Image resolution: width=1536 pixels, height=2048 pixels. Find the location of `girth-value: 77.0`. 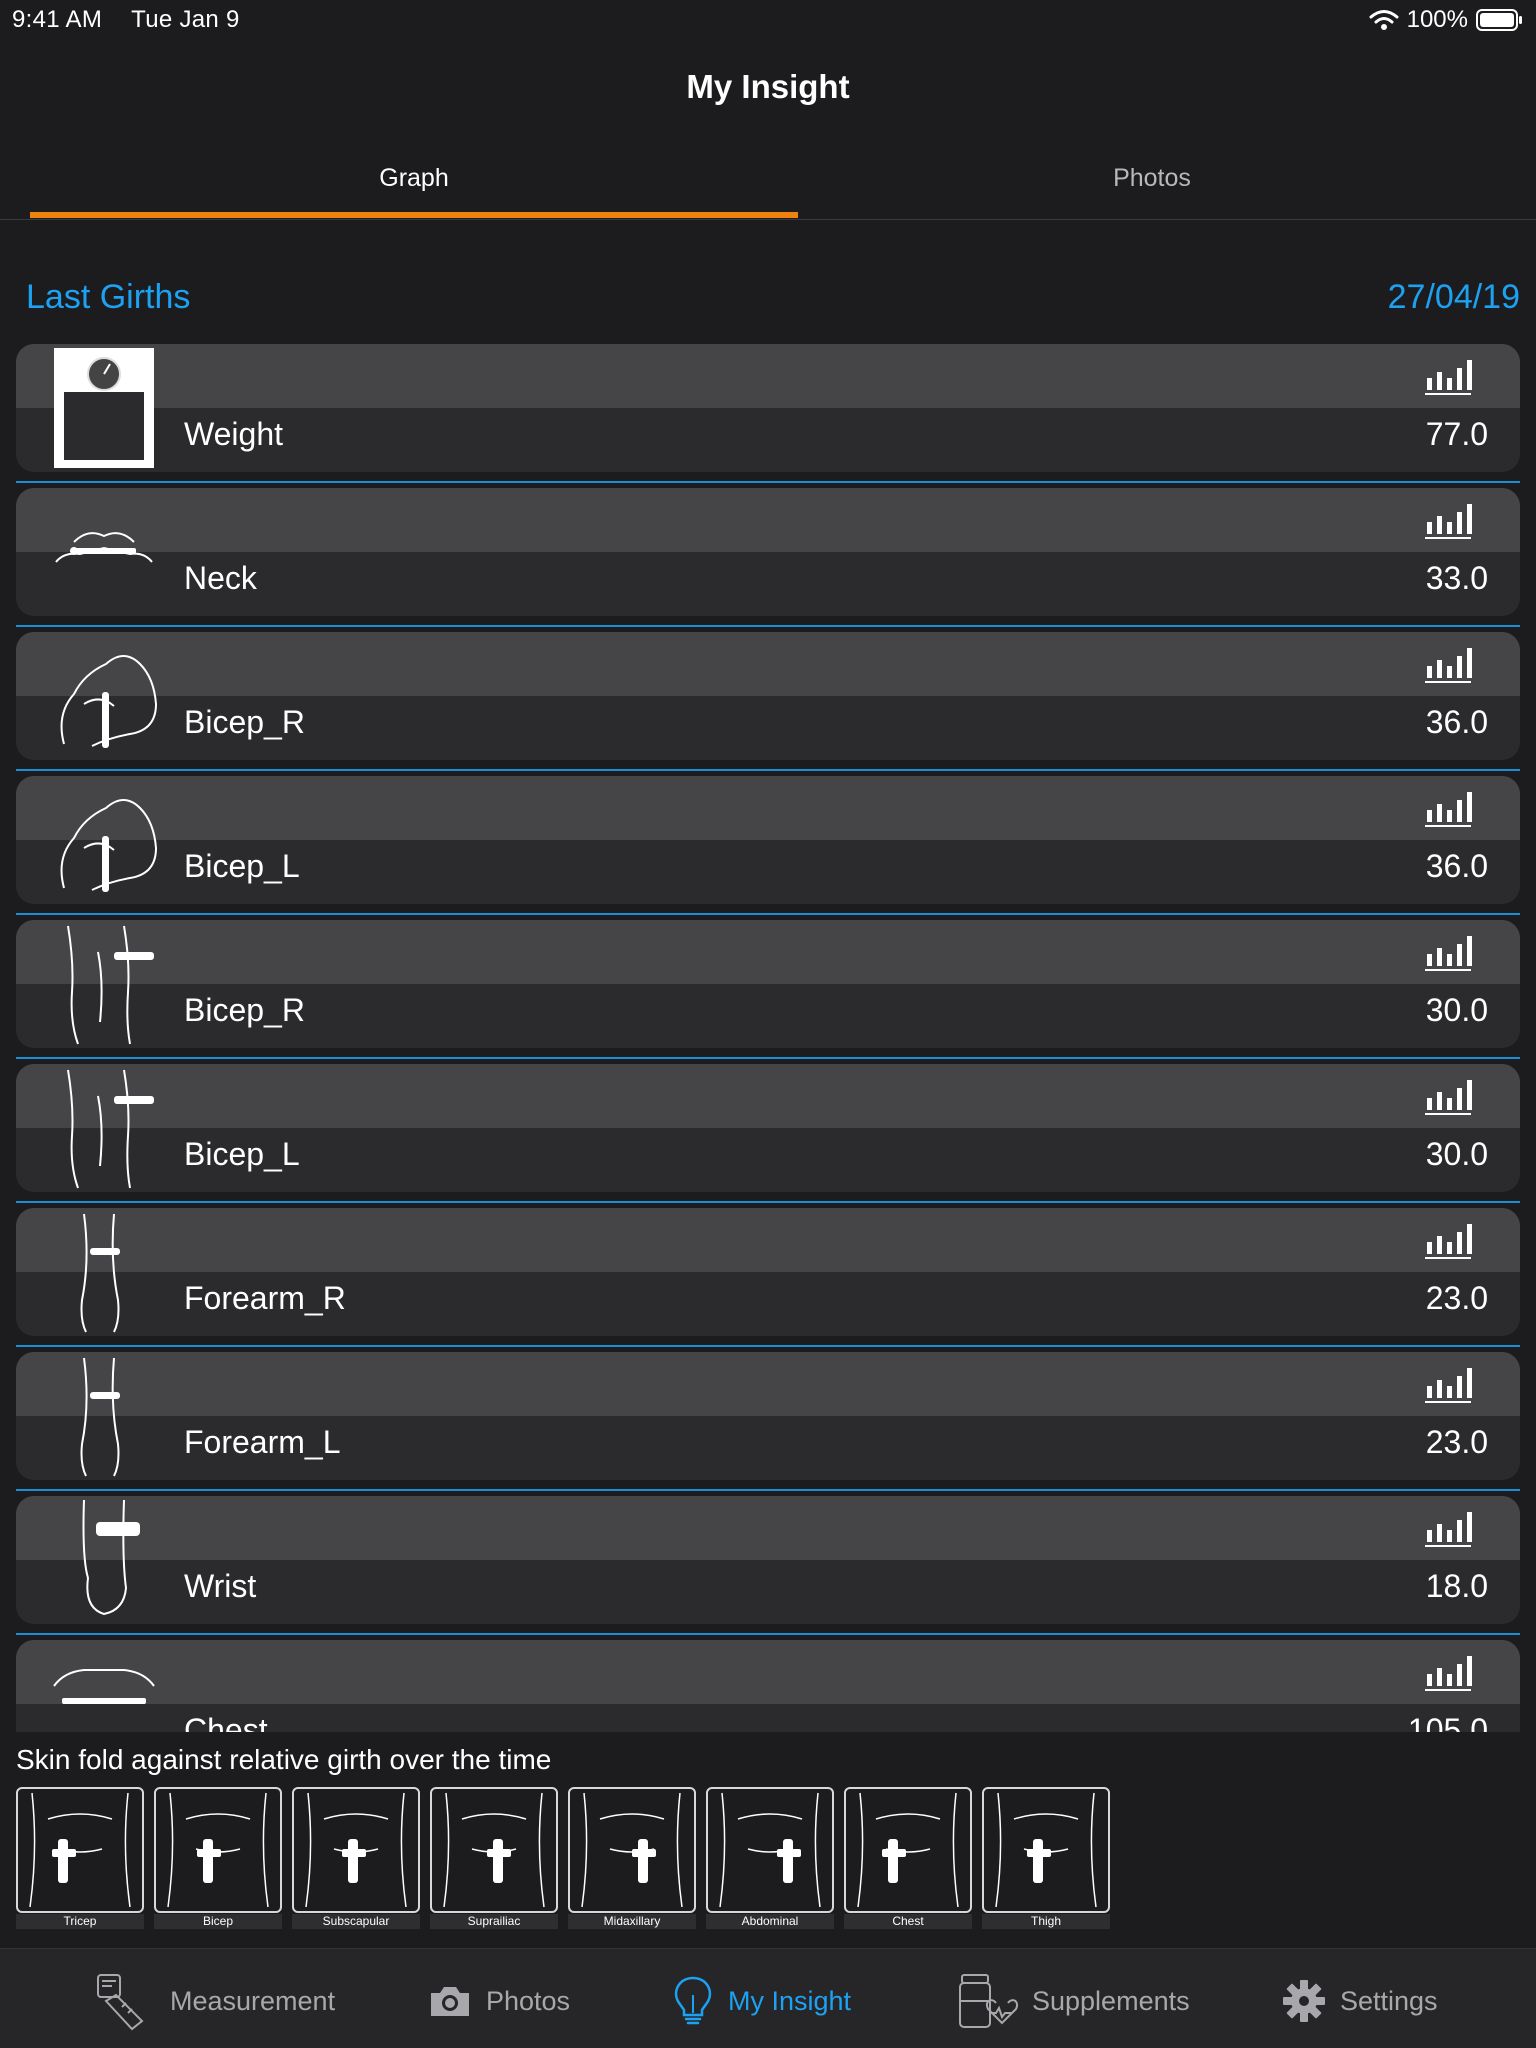

girth-value: 77.0 is located at coordinates (1456, 434).